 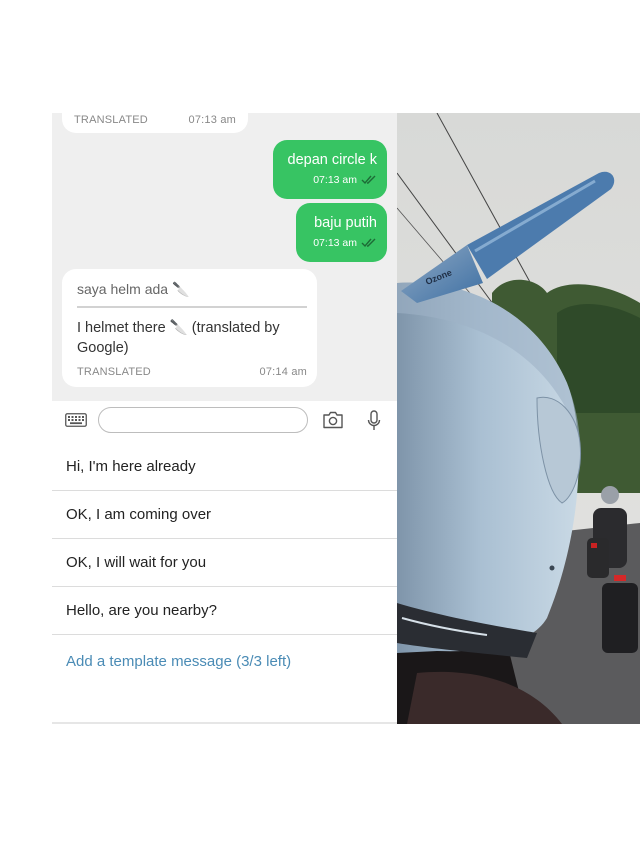 I want to click on message-text: depan circle k, so click(x=332, y=160).